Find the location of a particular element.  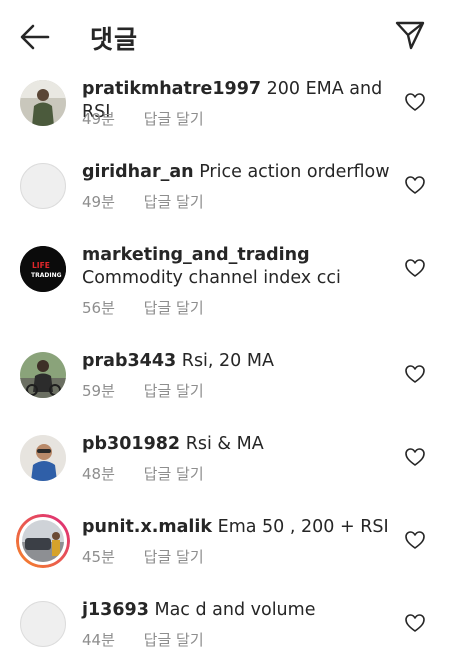

comment-body: Rsi, 20 MA is located at coordinates (227, 361).